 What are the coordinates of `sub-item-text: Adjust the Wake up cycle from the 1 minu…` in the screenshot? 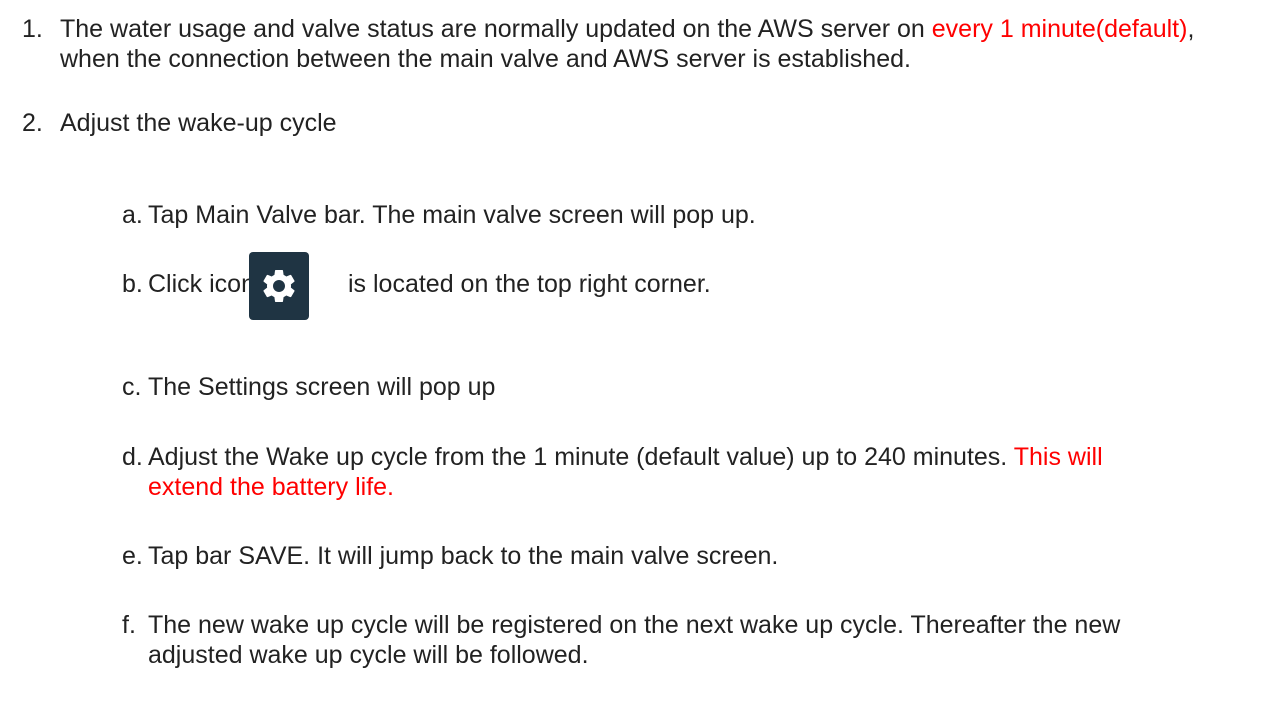 It's located at (658, 472).